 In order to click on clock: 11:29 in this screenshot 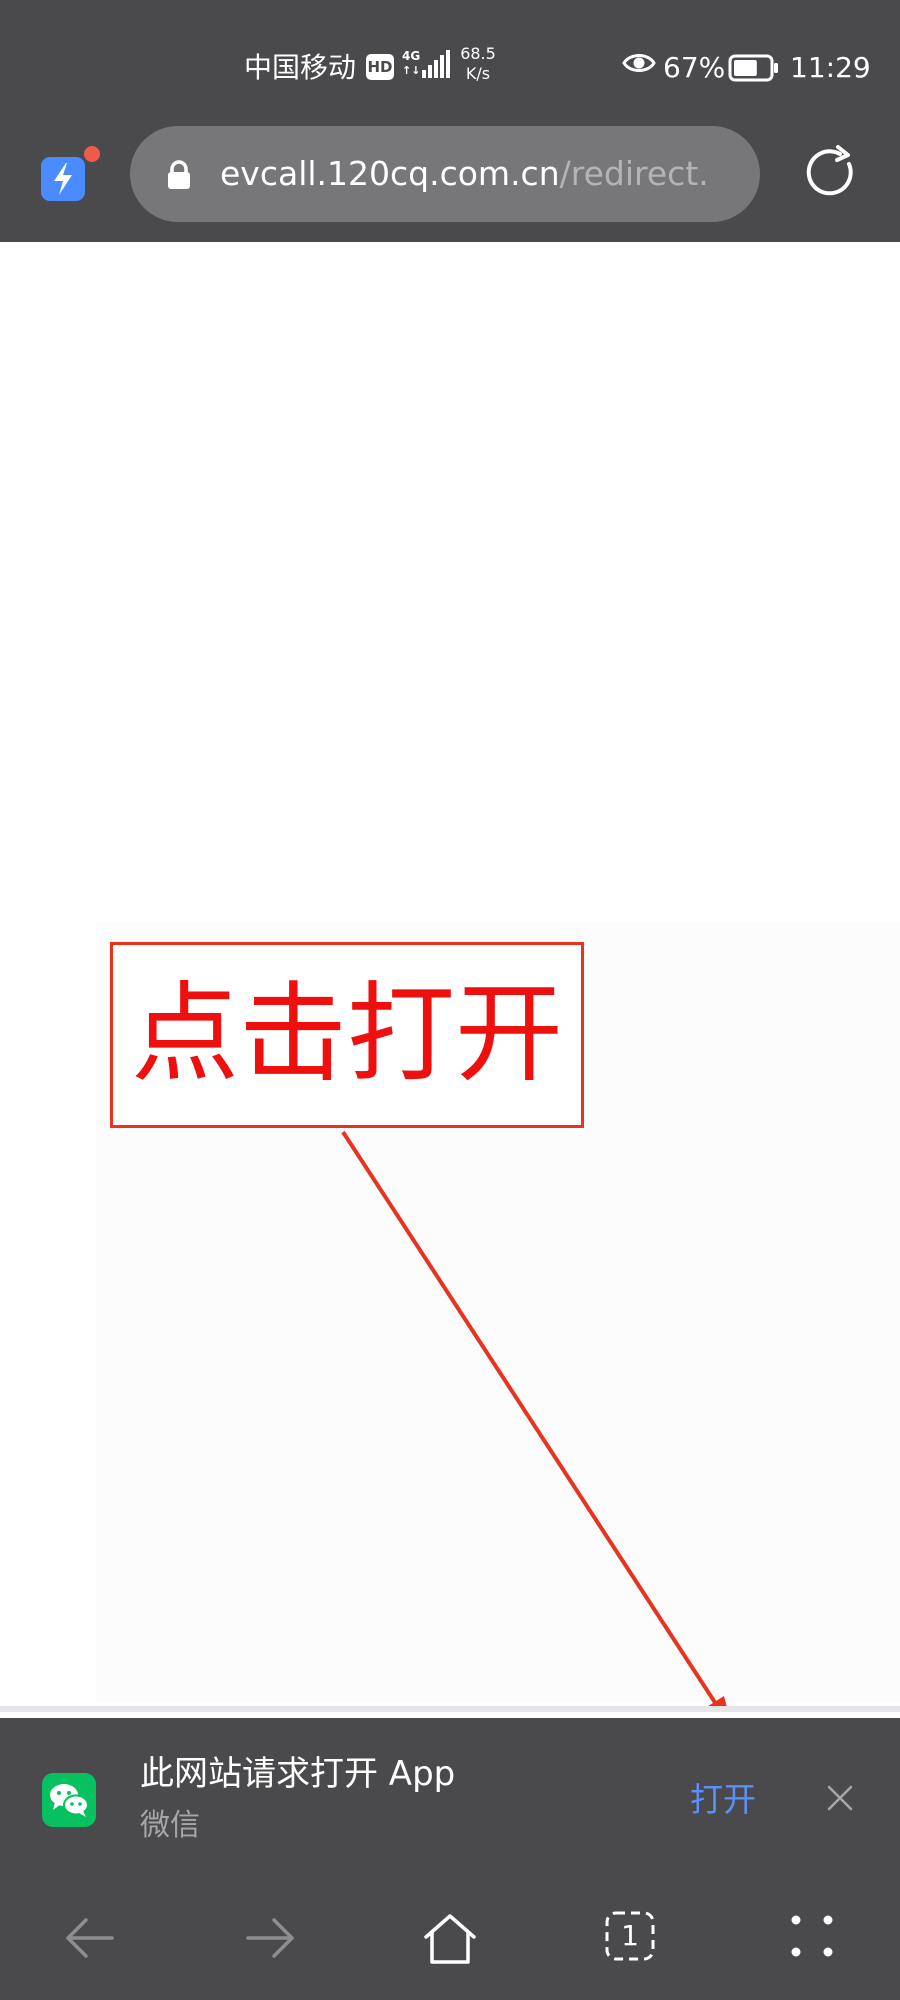, I will do `click(830, 67)`.